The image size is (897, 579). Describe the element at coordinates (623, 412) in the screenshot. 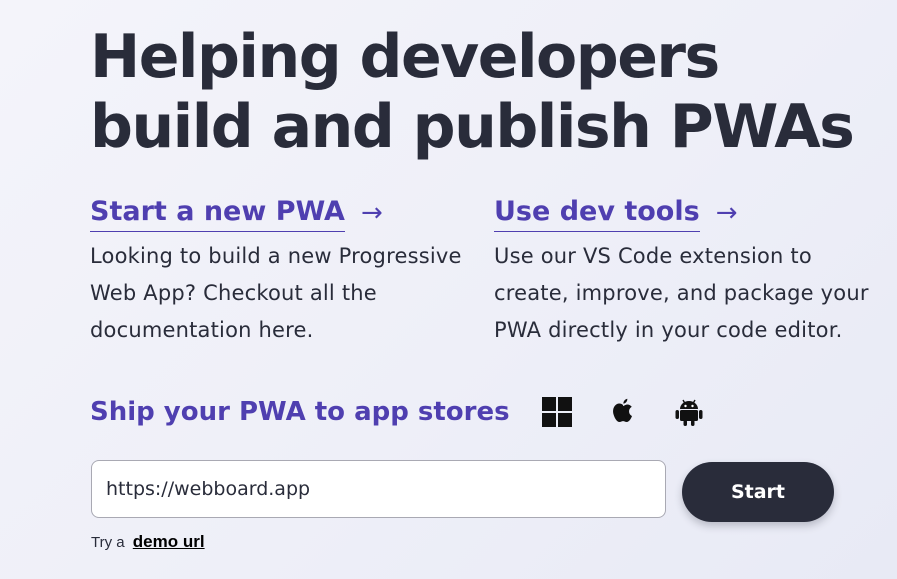

I see `apple-icon` at that location.